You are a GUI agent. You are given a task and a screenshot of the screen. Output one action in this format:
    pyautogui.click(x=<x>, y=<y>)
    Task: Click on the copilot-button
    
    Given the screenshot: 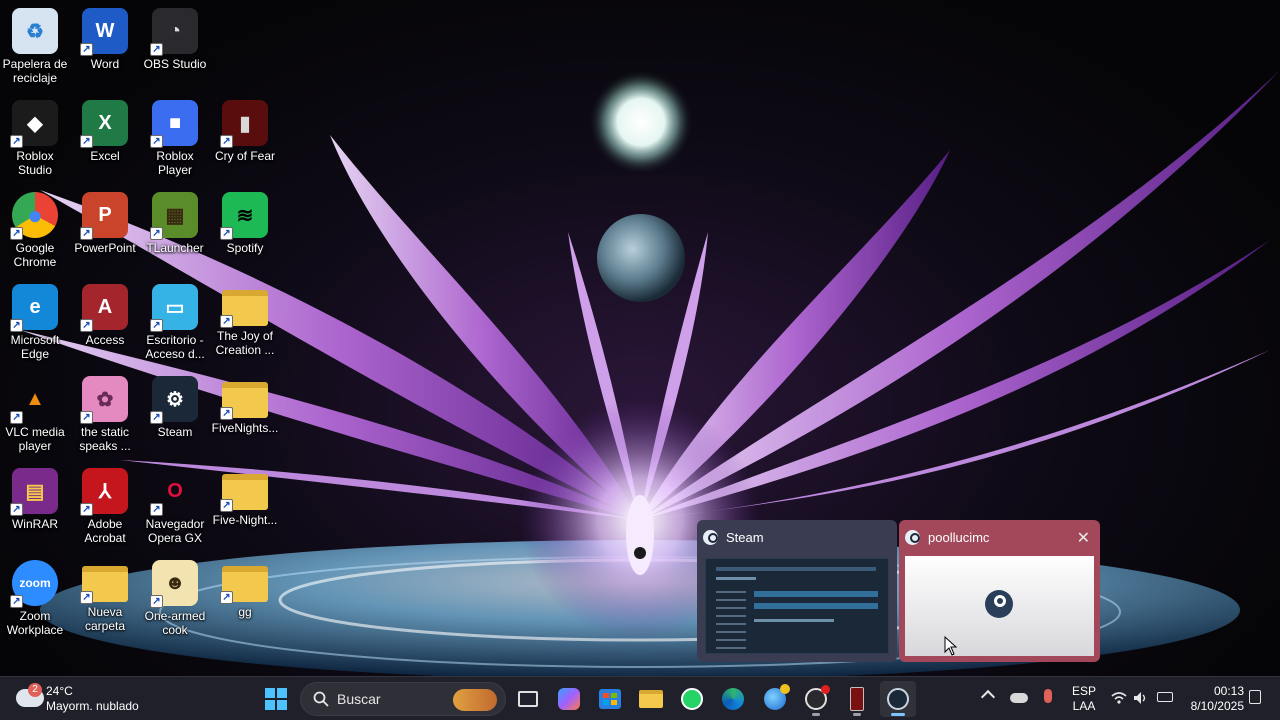 What is the action you would take?
    pyautogui.click(x=569, y=699)
    